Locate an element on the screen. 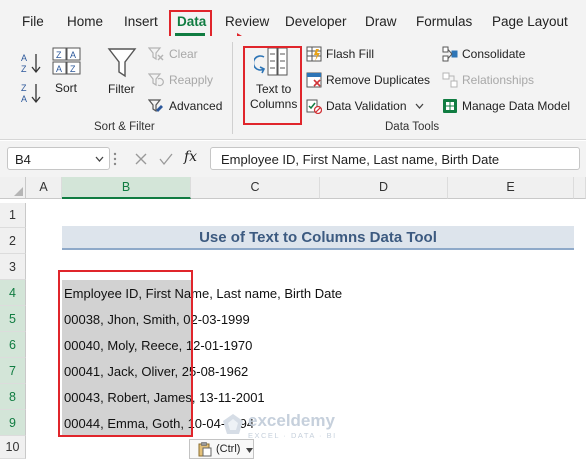 The image size is (586, 459). data-tab-highlight is located at coordinates (190, 24).